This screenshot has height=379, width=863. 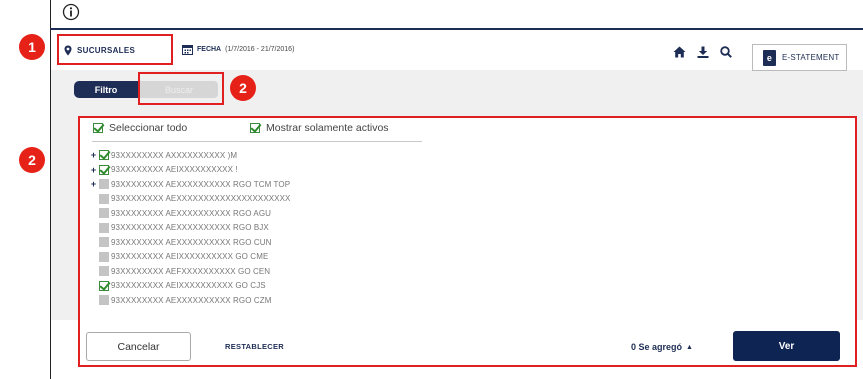 I want to click on e-statement-icon: e, so click(x=769, y=57).